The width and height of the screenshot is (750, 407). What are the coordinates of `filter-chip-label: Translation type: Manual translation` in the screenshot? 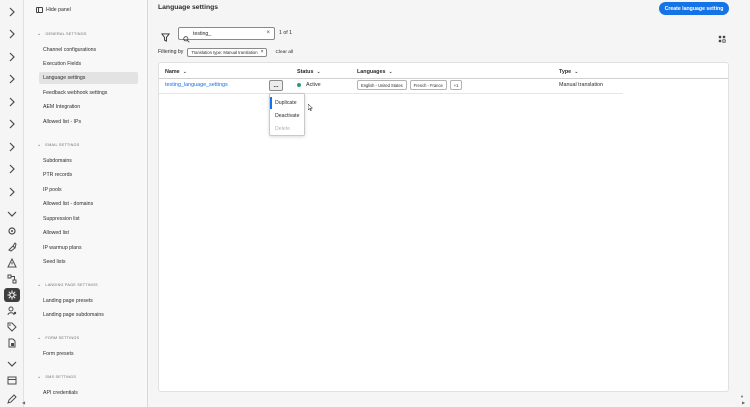 It's located at (224, 52).